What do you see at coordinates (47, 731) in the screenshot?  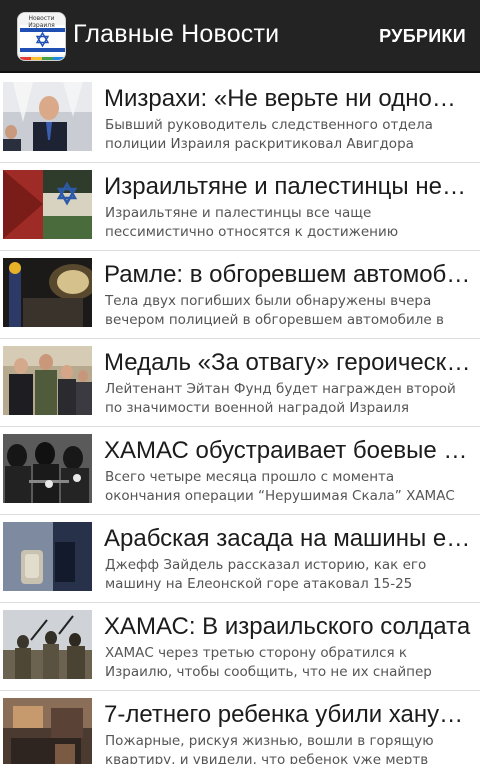 I see `fire-photo` at bounding box center [47, 731].